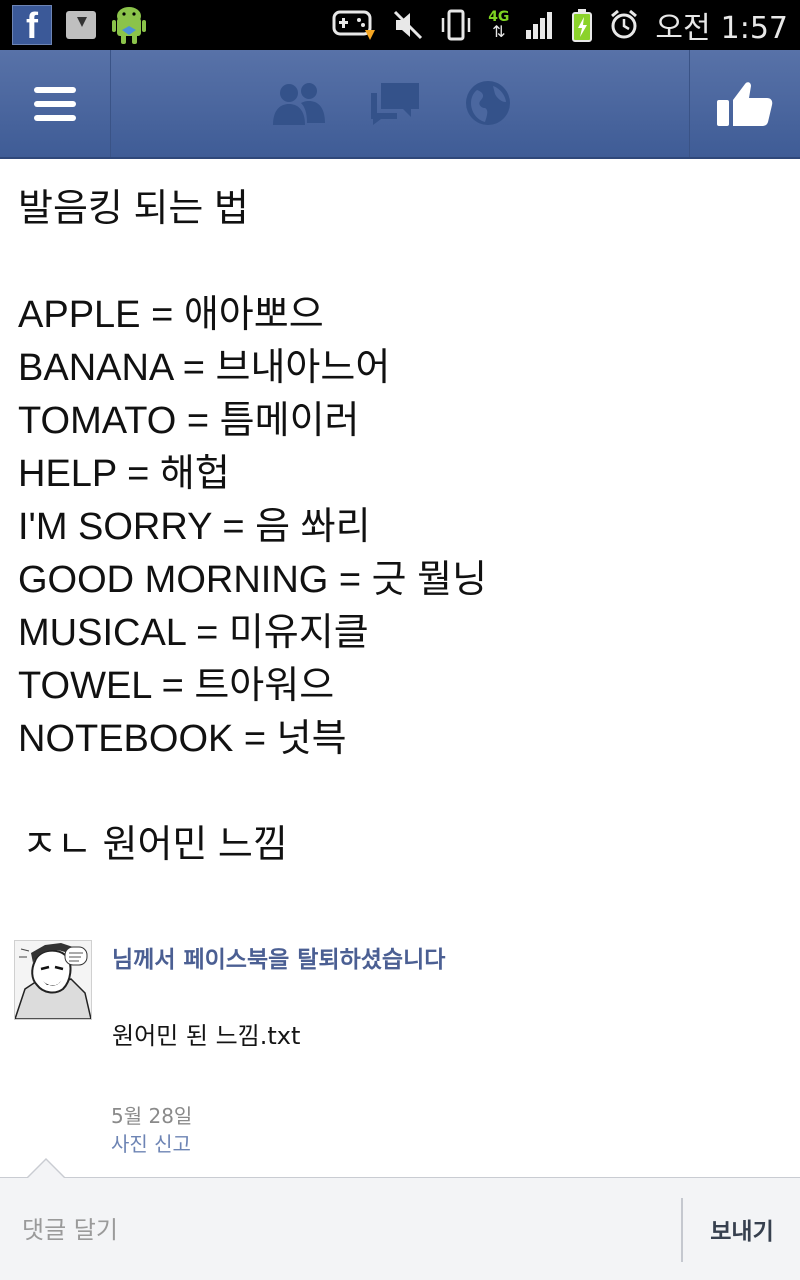  Describe the element at coordinates (754, 28) in the screenshot. I see `status-time: 1:57` at that location.